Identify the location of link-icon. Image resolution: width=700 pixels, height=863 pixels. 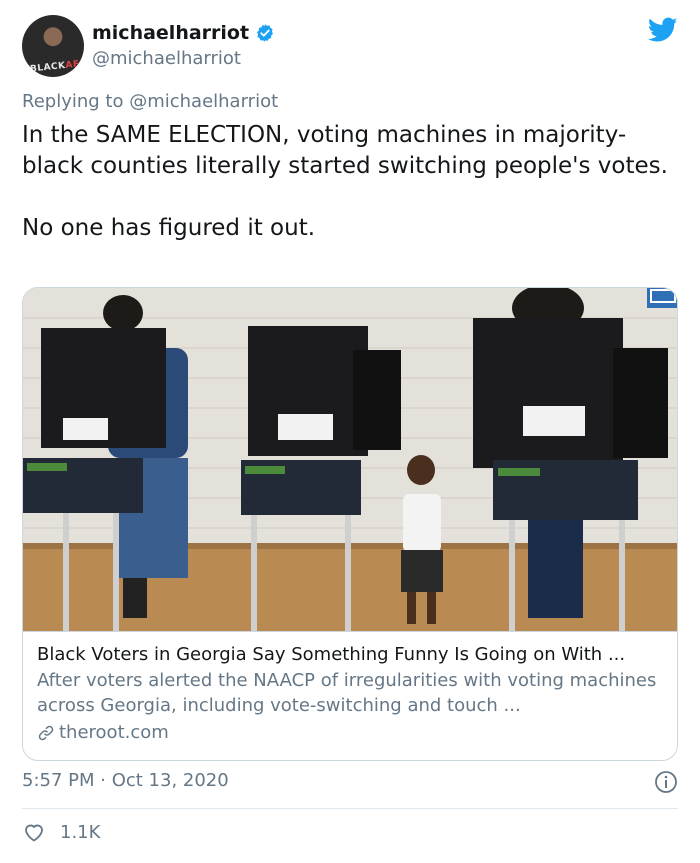
(46, 733).